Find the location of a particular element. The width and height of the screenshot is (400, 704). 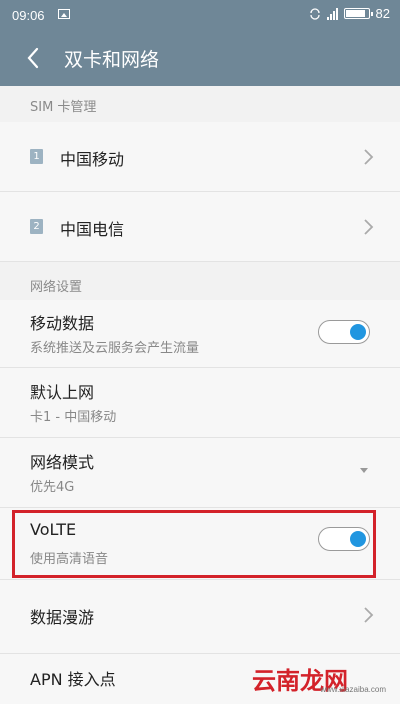

mobile-data-row: 移动数据 系统推送及云服务会产生流量 is located at coordinates (200, 334).